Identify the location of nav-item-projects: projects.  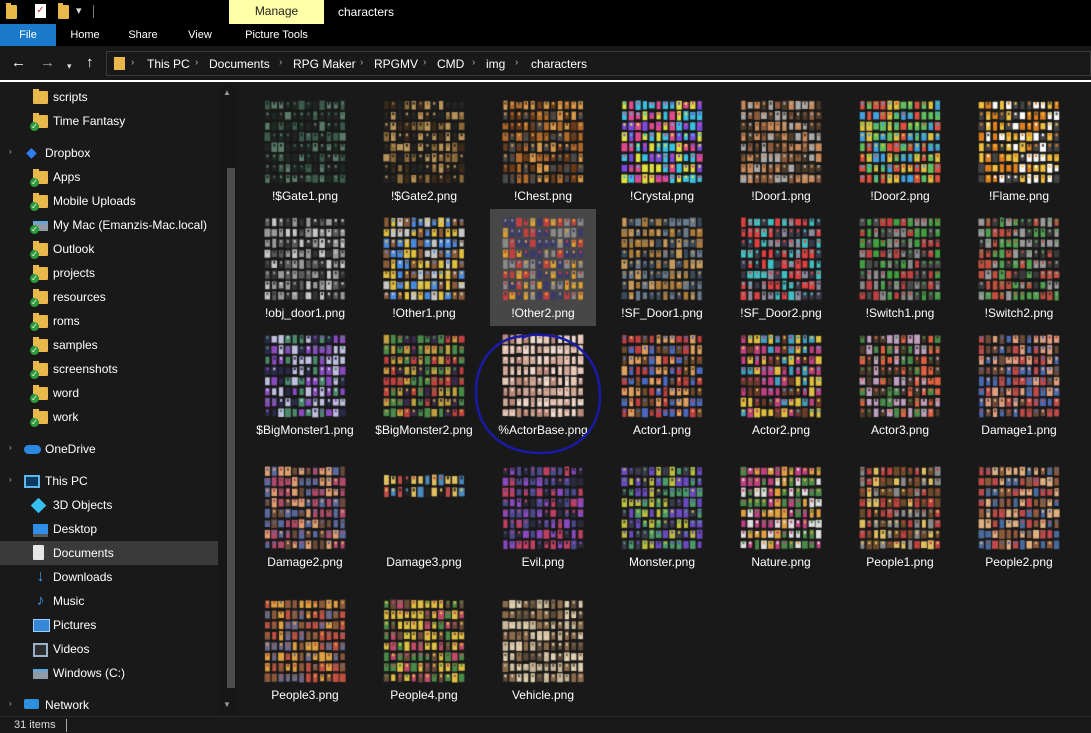
(109, 273).